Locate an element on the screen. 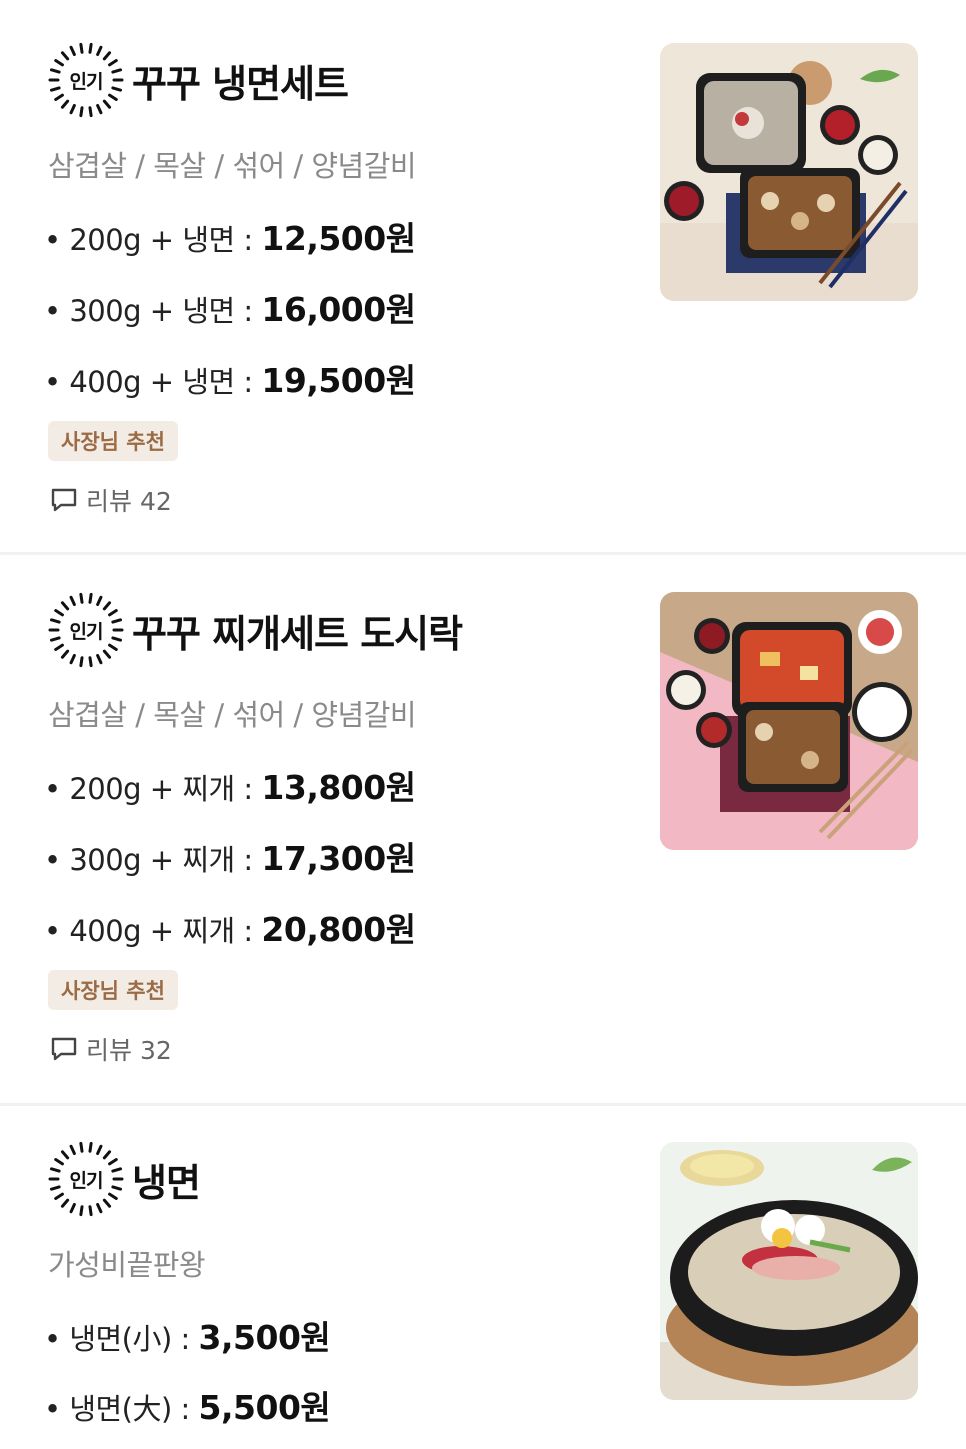 This screenshot has height=1449, width=966. price-option-label: • 300g + 찌개 : is located at coordinates (153, 860).